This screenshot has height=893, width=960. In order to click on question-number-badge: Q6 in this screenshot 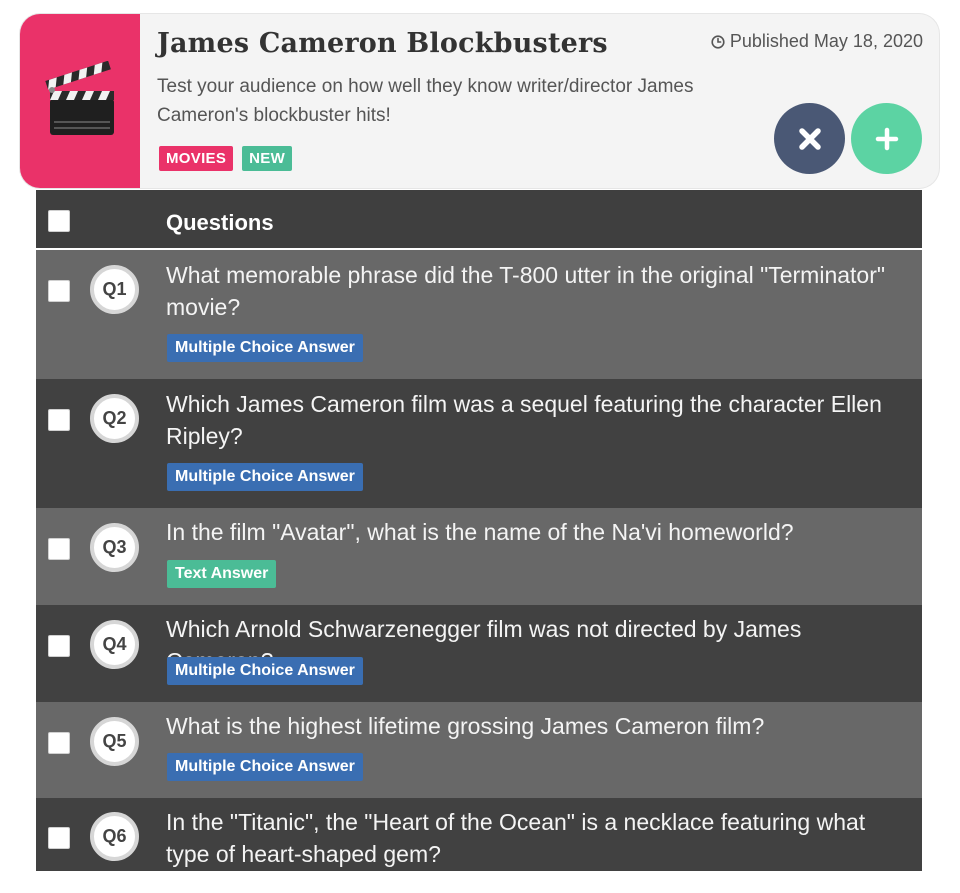, I will do `click(114, 836)`.